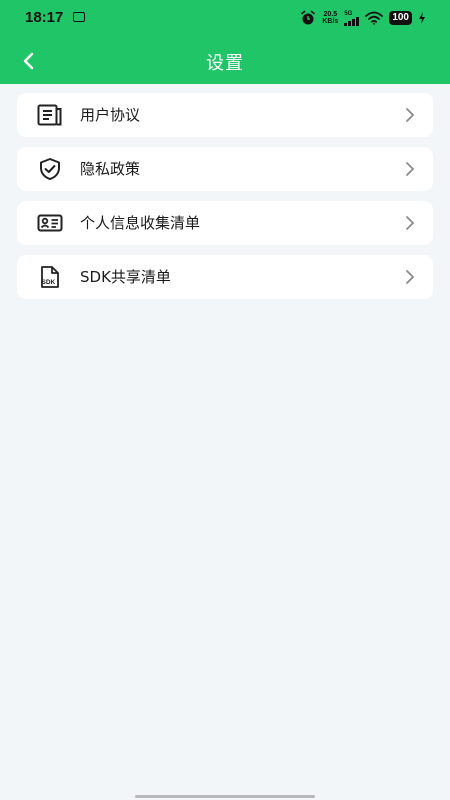 This screenshot has height=800, width=450. What do you see at coordinates (50, 277) in the screenshot?
I see `sdk-file-icon: SDK` at bounding box center [50, 277].